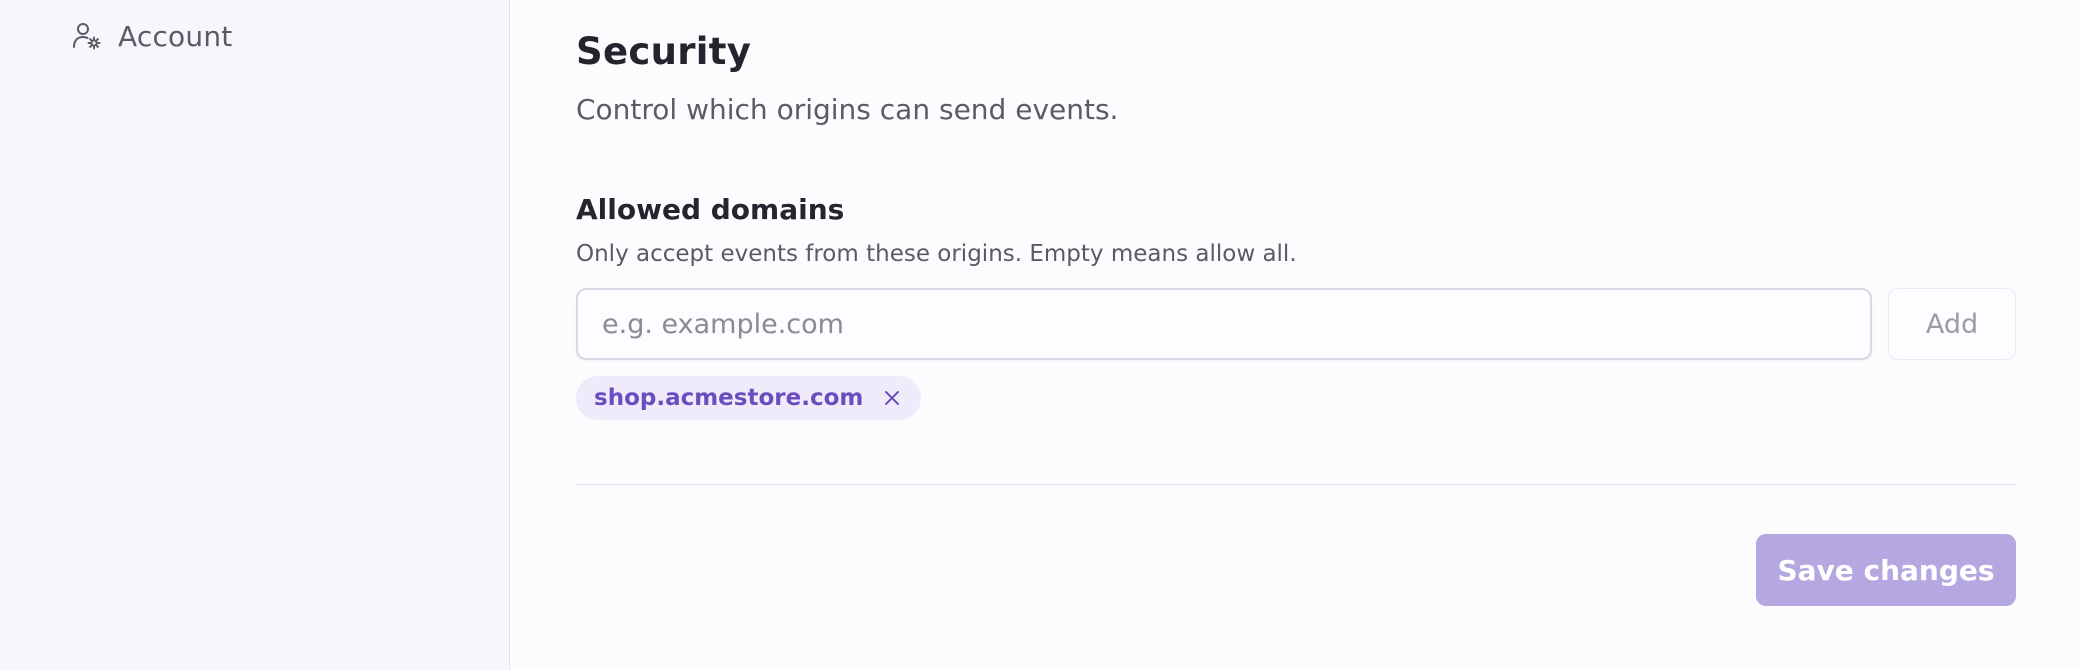  What do you see at coordinates (729, 398) in the screenshot?
I see `domain-chip-label: shop.acmestore.com` at bounding box center [729, 398].